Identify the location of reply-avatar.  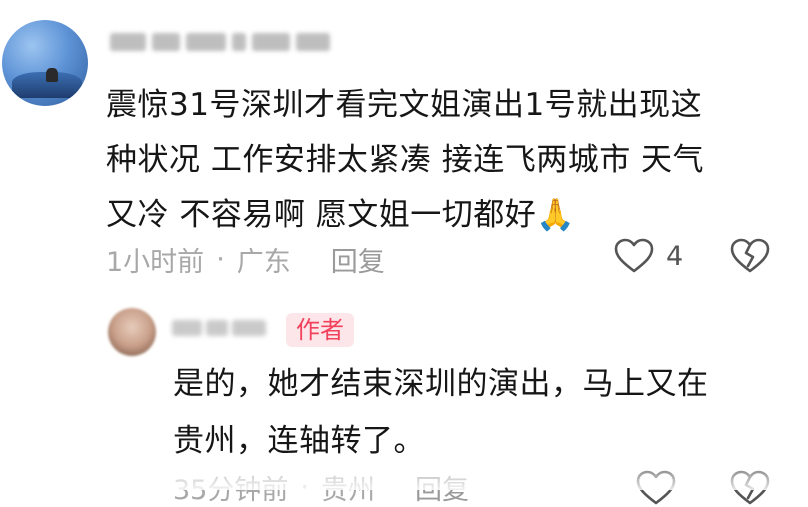
(132, 332).